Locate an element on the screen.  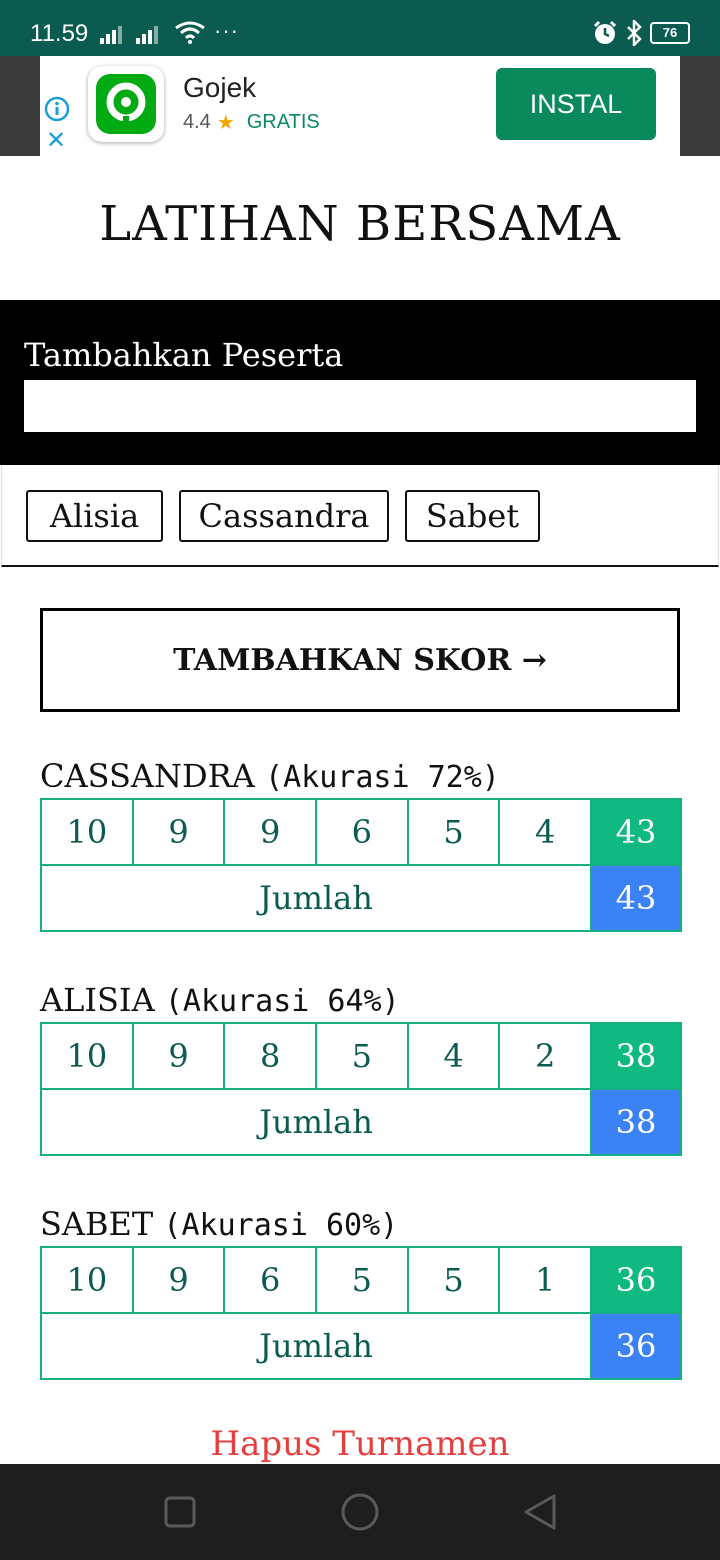
ad-rating: 4.4 is located at coordinates (197, 122).